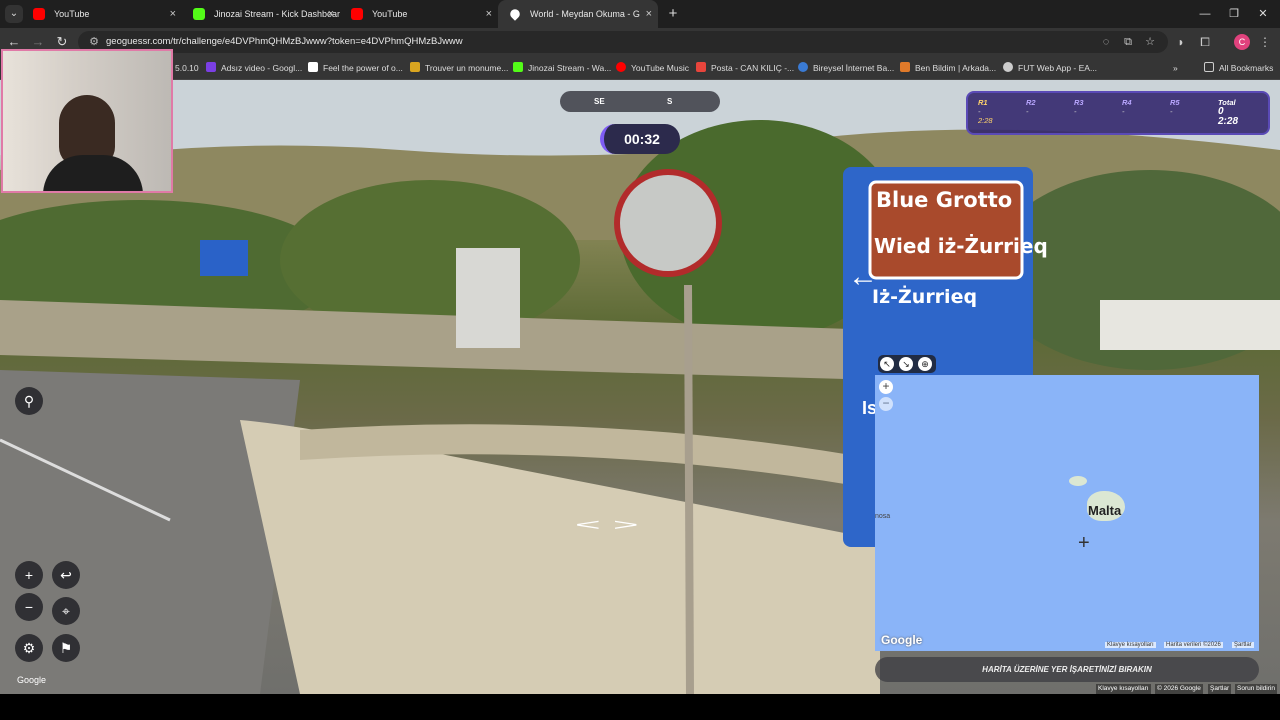 This screenshot has width=1280, height=720. I want to click on google-logo: Google, so click(32, 680).